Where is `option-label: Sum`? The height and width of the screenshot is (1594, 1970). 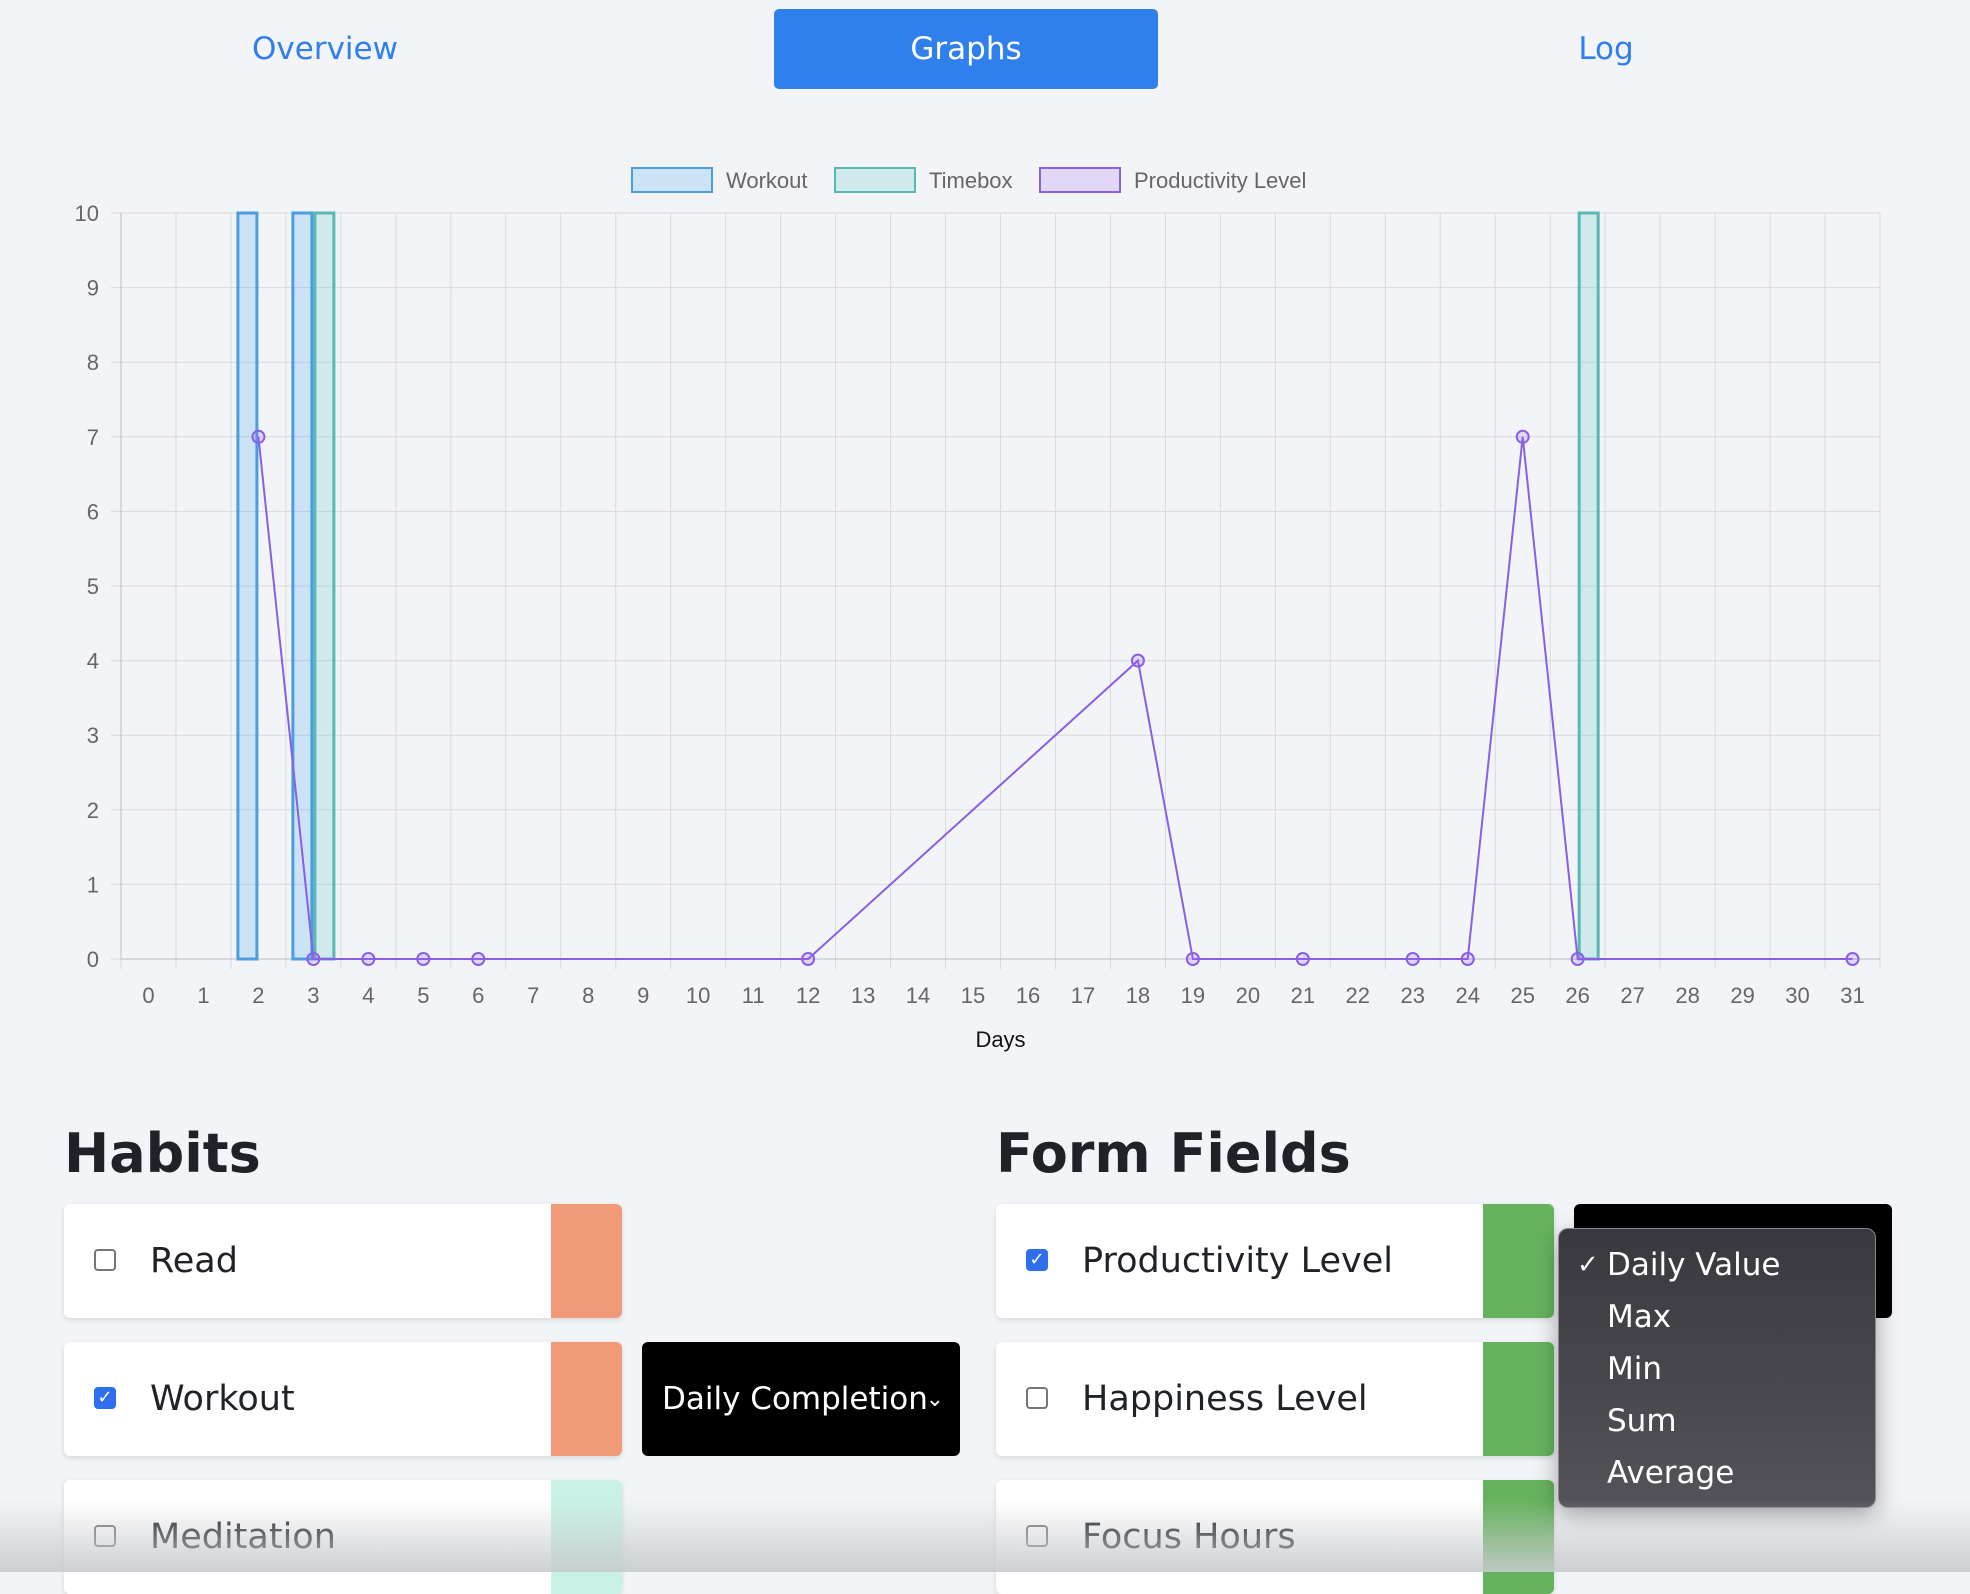 option-label: Sum is located at coordinates (1642, 1421).